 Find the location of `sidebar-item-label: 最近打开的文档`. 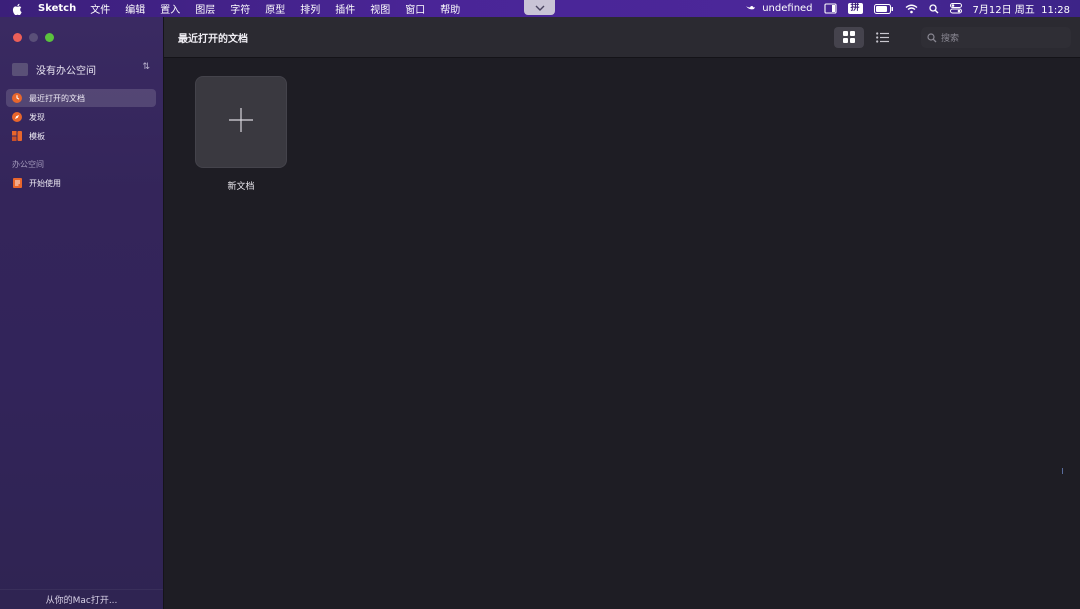

sidebar-item-label: 最近打开的文档 is located at coordinates (57, 98).